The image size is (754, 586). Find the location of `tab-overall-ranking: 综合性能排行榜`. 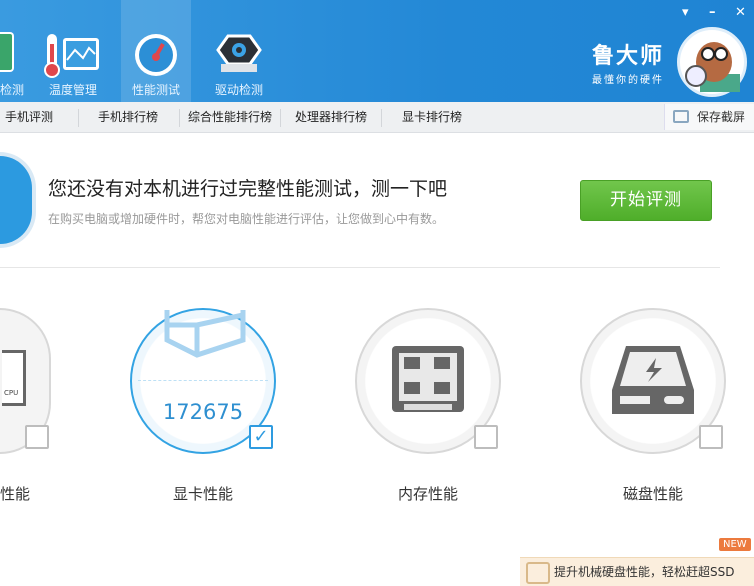

tab-overall-ranking: 综合性能排行榜 is located at coordinates (230, 117).